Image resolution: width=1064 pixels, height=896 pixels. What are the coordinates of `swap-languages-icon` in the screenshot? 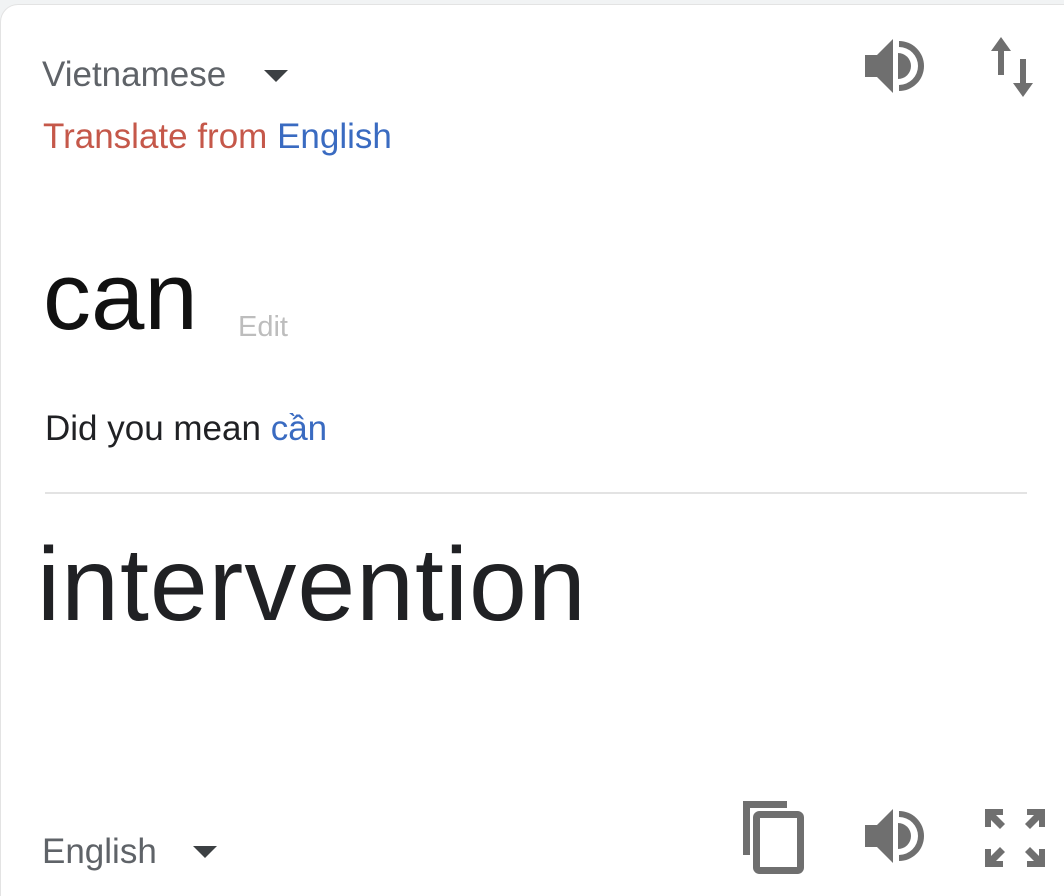 It's located at (1014, 68).